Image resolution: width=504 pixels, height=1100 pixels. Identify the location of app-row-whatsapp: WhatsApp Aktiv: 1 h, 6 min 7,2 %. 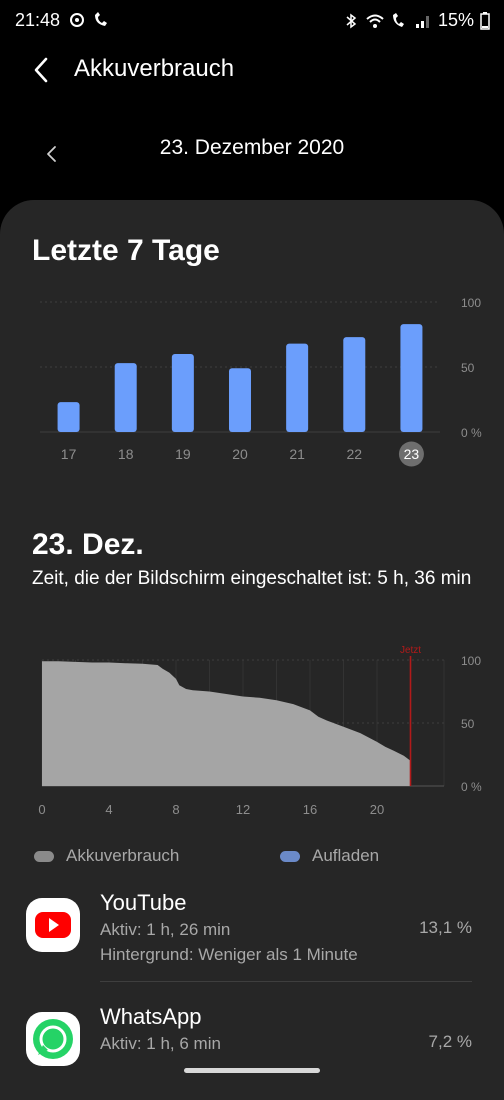
(252, 1037).